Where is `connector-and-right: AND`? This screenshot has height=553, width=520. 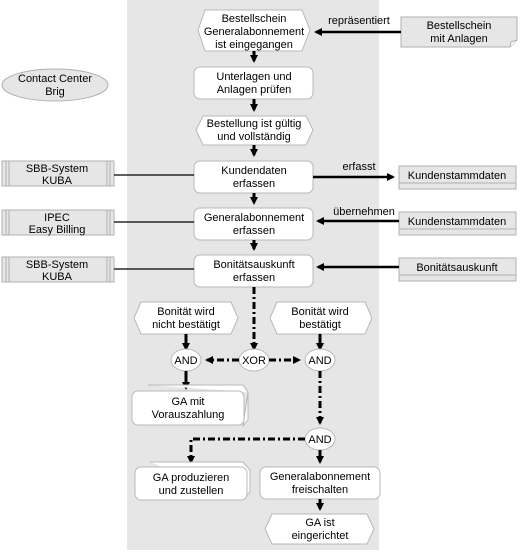 connector-and-right: AND is located at coordinates (320, 360).